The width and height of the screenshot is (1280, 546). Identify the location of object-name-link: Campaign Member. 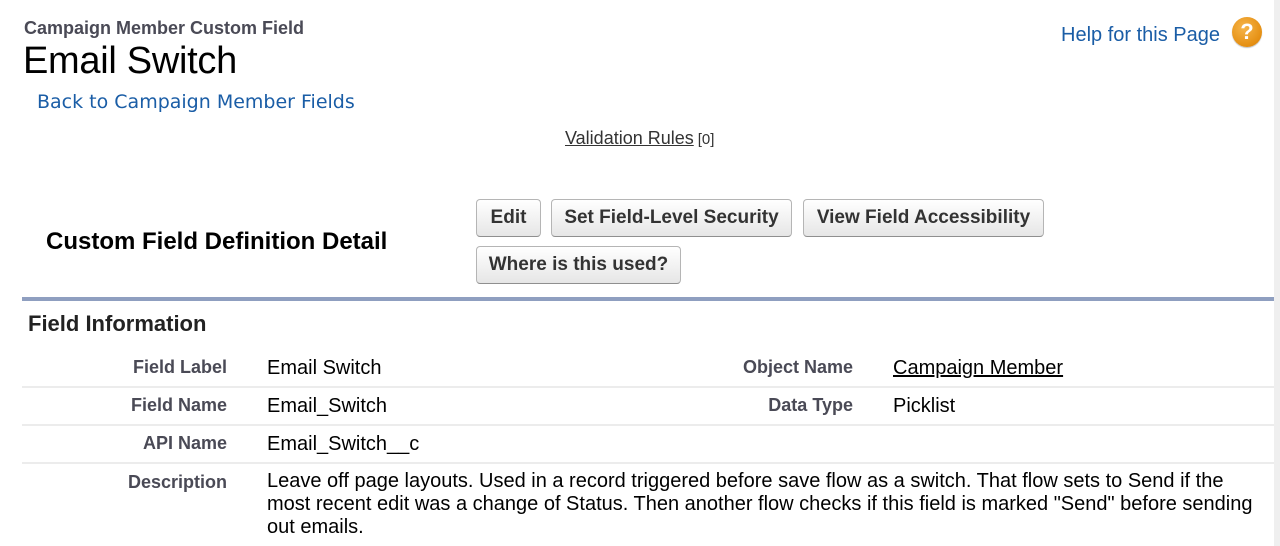
(978, 368).